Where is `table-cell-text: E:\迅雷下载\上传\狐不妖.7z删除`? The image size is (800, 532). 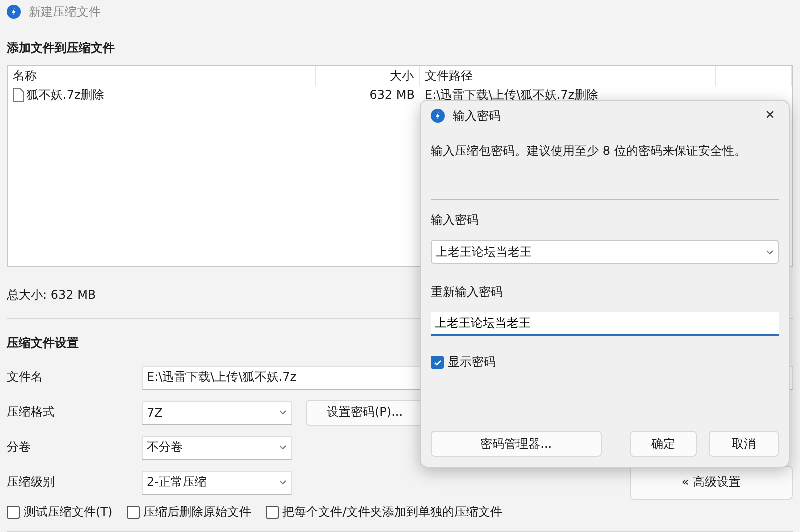
table-cell-text: E:\迅雷下载\上传\狐不妖.7z删除 is located at coordinates (512, 95).